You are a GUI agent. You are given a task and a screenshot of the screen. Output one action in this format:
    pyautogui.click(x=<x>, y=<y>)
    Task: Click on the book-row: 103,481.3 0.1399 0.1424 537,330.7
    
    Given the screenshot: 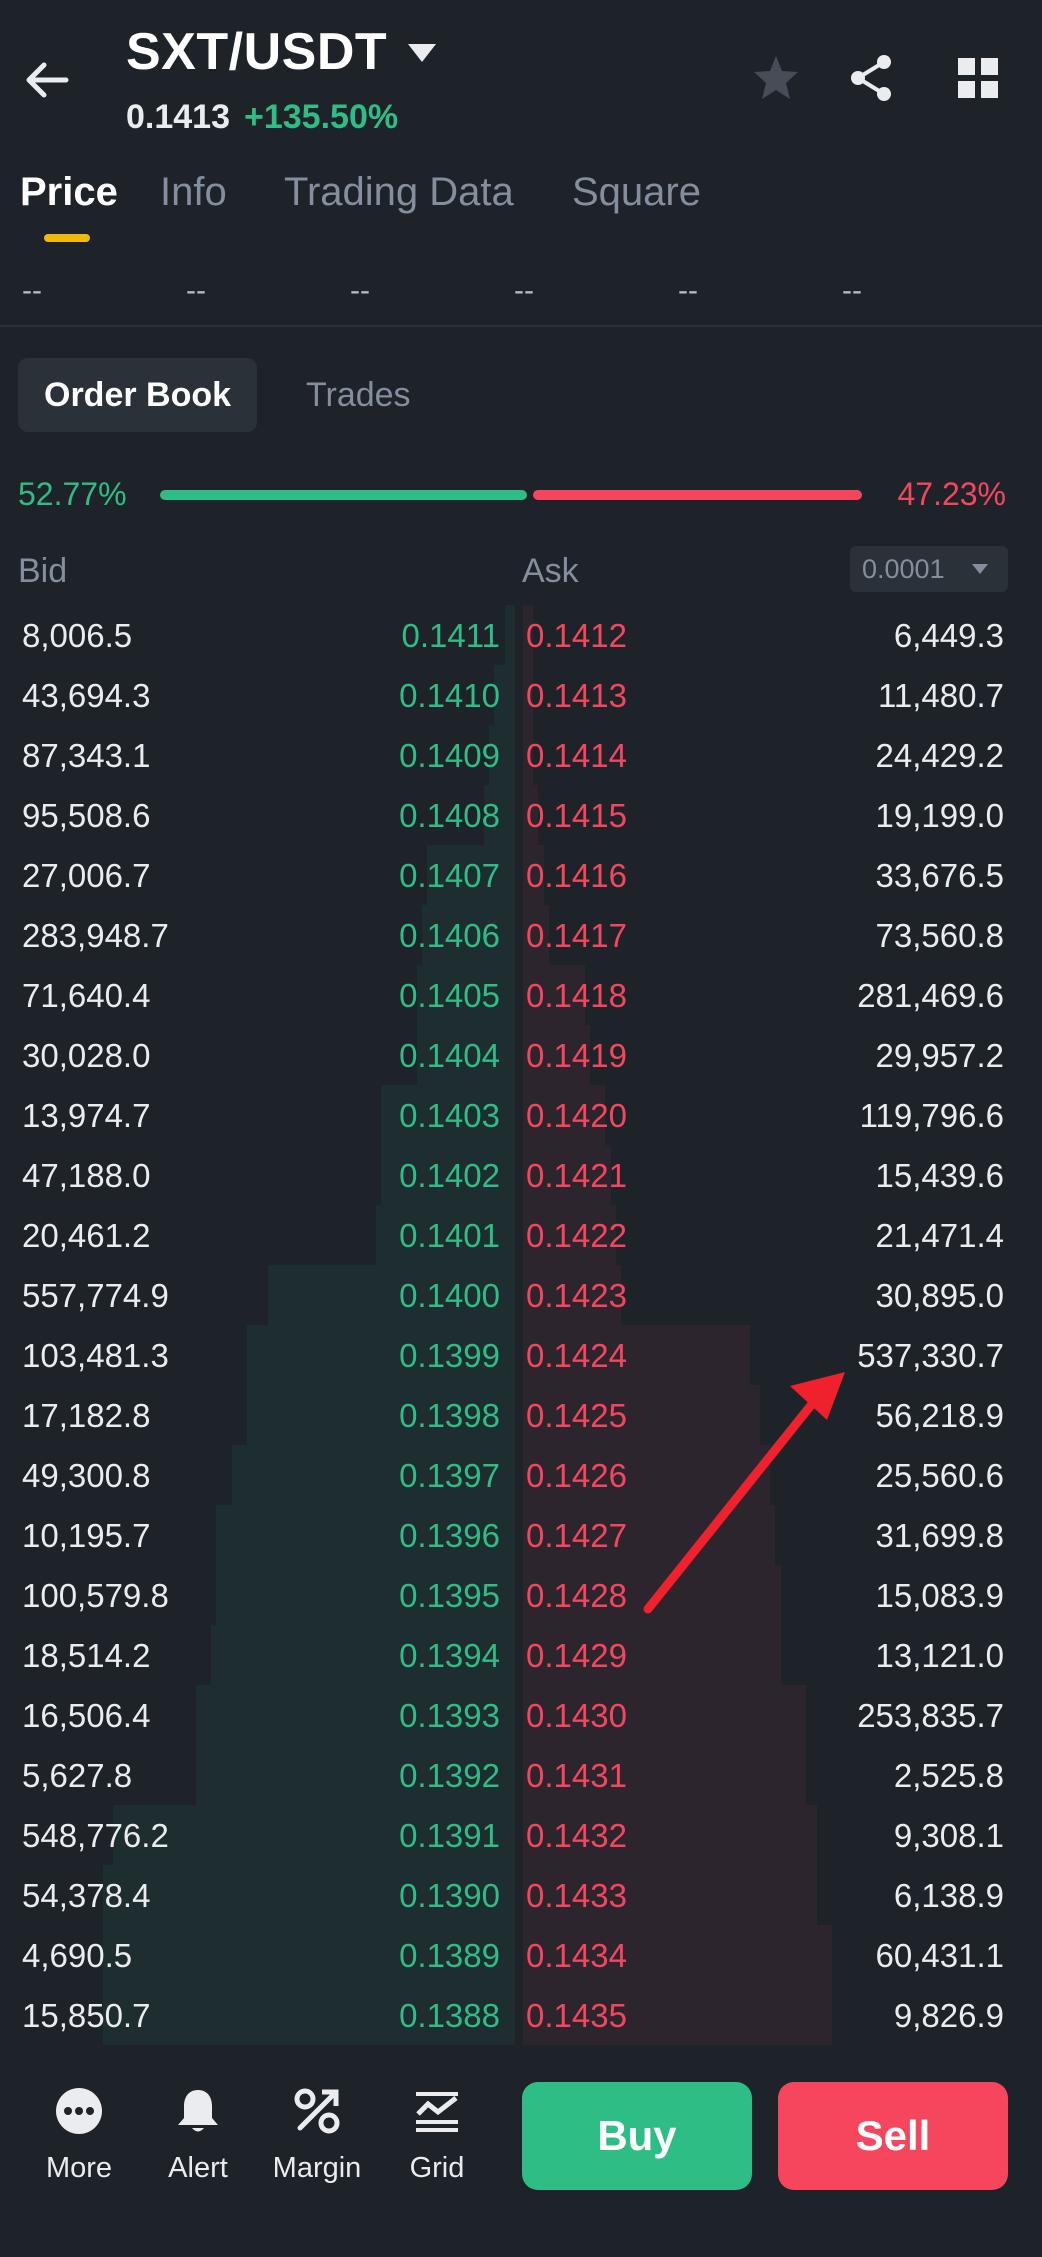 What is the action you would take?
    pyautogui.click(x=521, y=1355)
    